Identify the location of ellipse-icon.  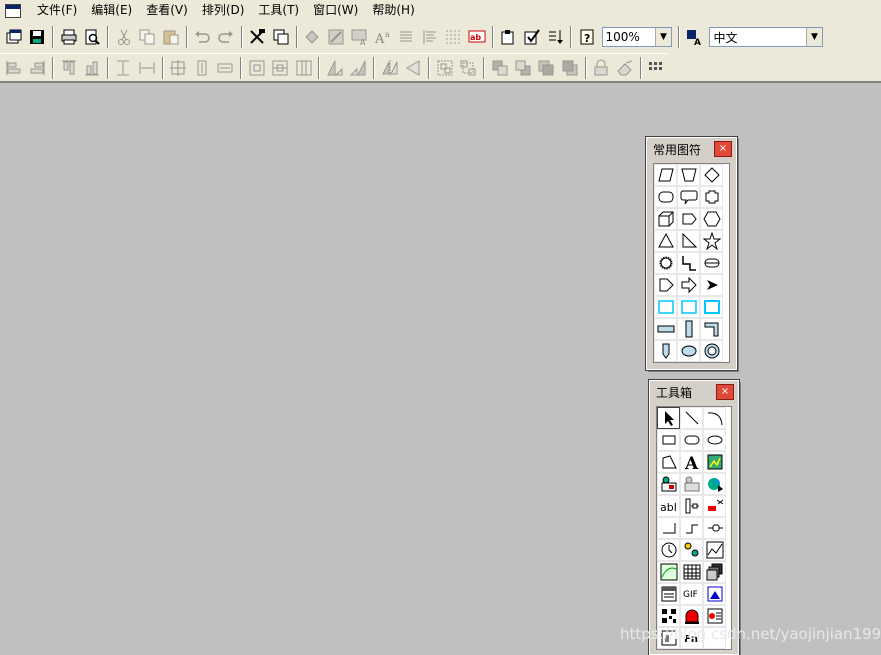
(688, 351).